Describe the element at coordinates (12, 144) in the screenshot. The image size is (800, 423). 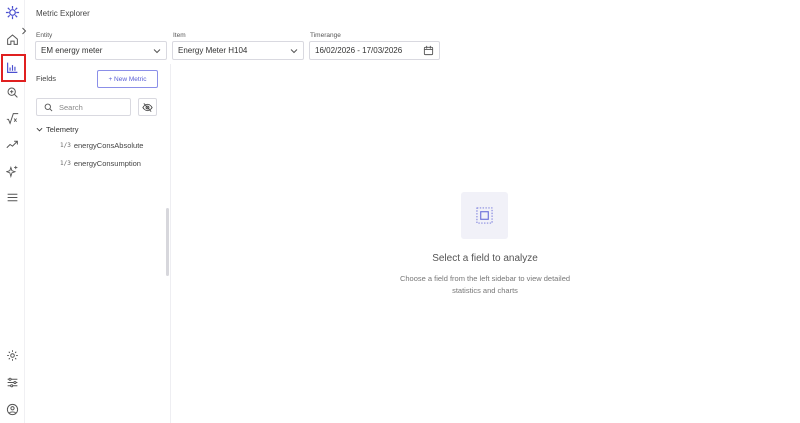
I see `trend-line-icon` at that location.